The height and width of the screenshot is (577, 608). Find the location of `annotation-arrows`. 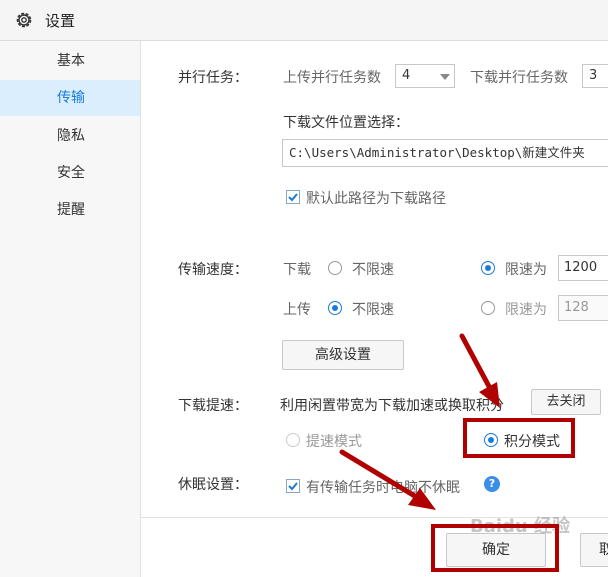

annotation-arrows is located at coordinates (419, 421).